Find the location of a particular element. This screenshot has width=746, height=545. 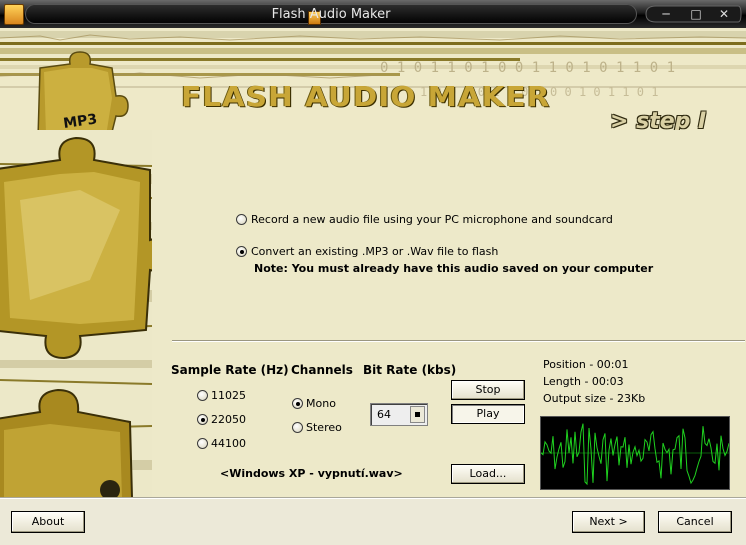

sample-rate-44100-label: 44100 is located at coordinates (228, 443).